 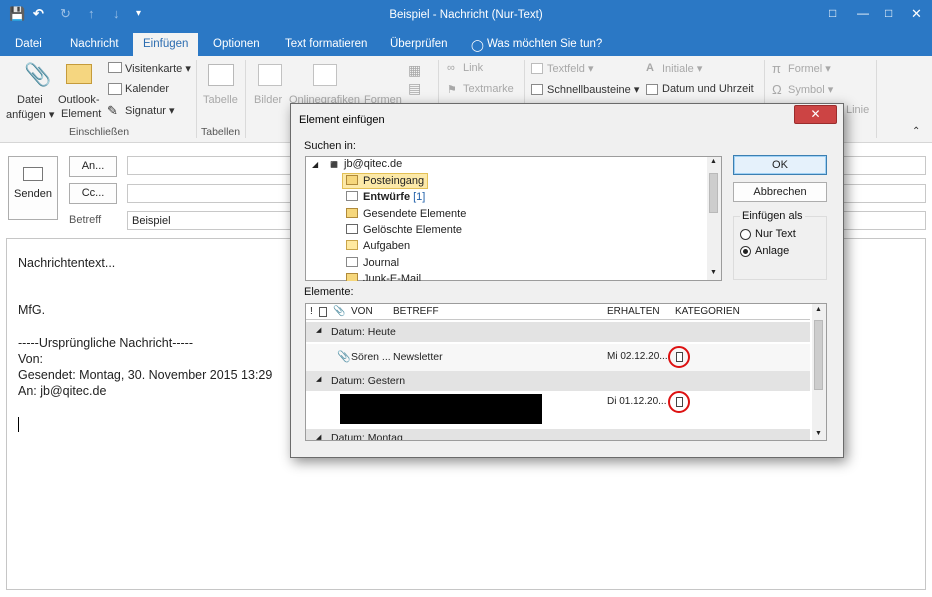 I want to click on tab-datei: Datei, so click(x=28, y=44).